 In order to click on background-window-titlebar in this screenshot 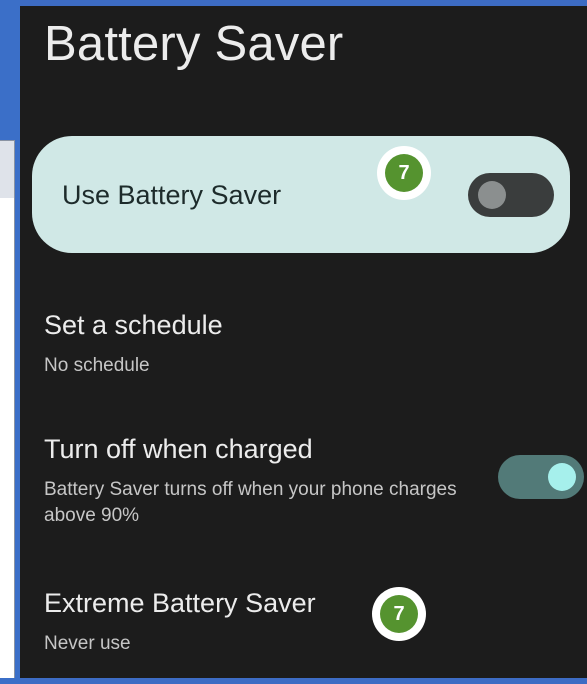, I will do `click(7, 170)`.